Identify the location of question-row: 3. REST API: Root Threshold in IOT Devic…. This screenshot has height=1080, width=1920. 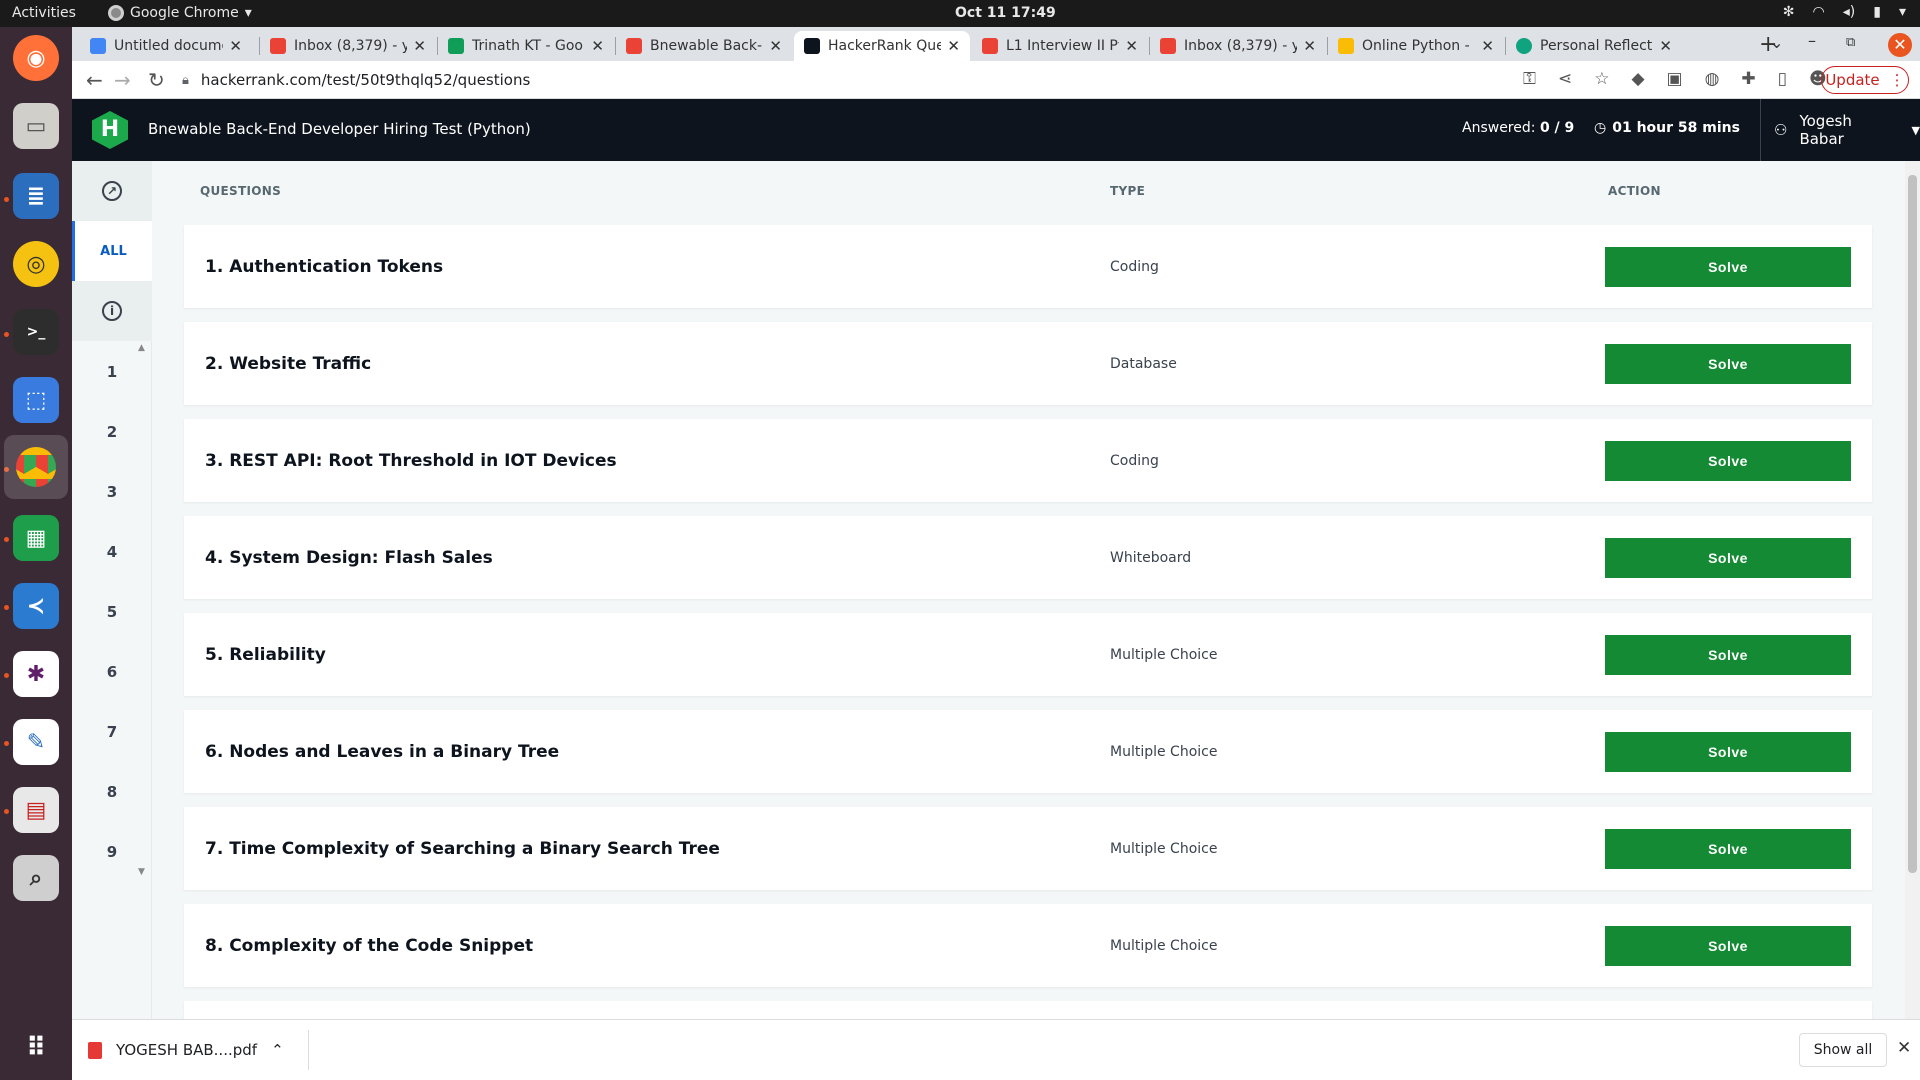
(1028, 460).